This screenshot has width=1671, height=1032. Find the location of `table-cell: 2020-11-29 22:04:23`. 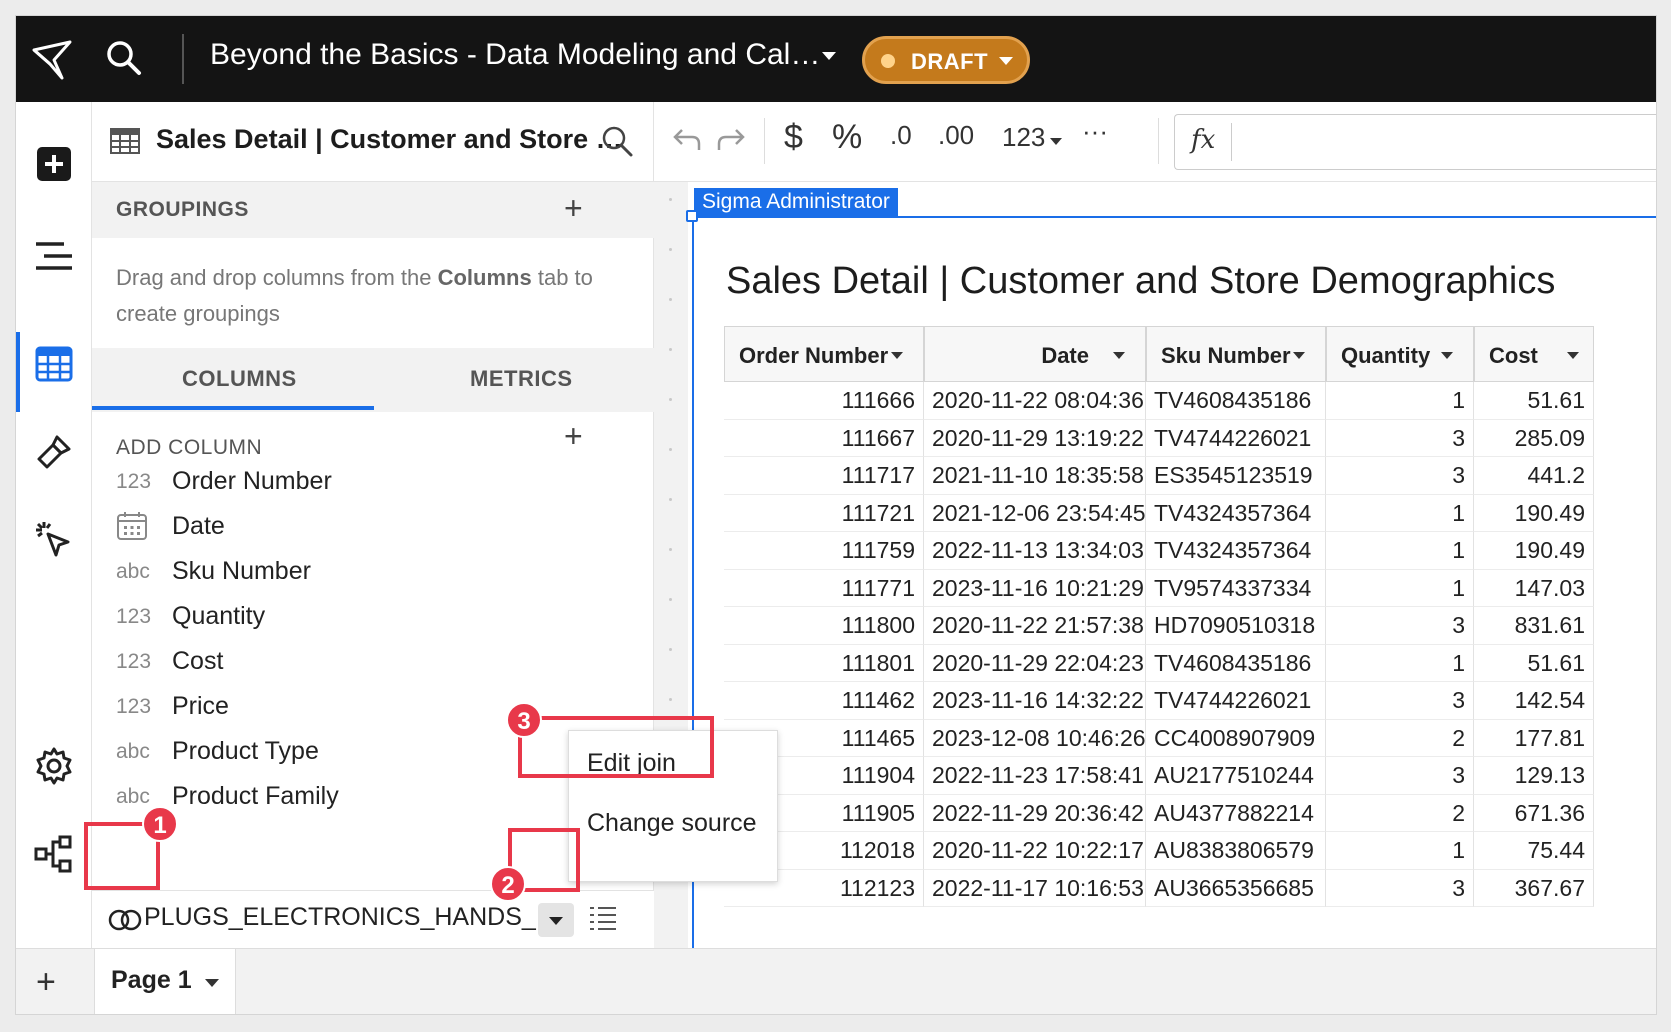

table-cell: 2020-11-29 22:04:23 is located at coordinates (1035, 663).